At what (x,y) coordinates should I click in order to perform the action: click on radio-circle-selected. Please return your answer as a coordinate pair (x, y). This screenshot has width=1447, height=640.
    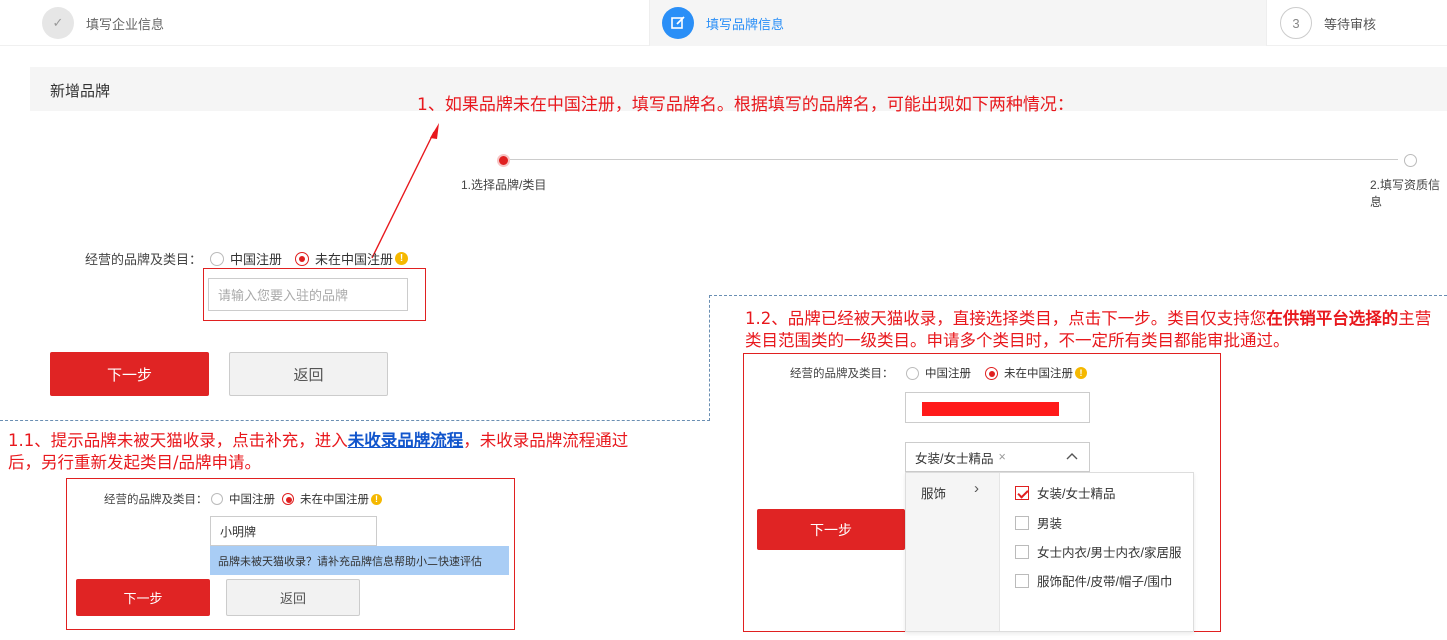
    Looking at the image, I should click on (302, 258).